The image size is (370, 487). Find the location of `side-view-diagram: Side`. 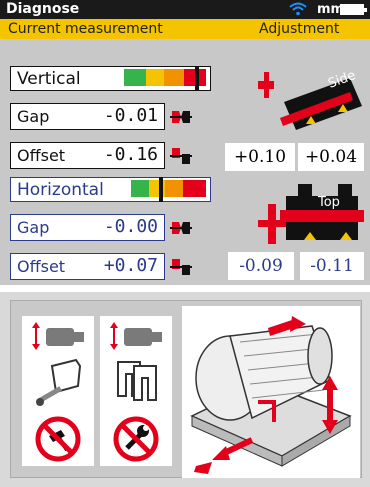

side-view-diagram: Side is located at coordinates (310, 99).